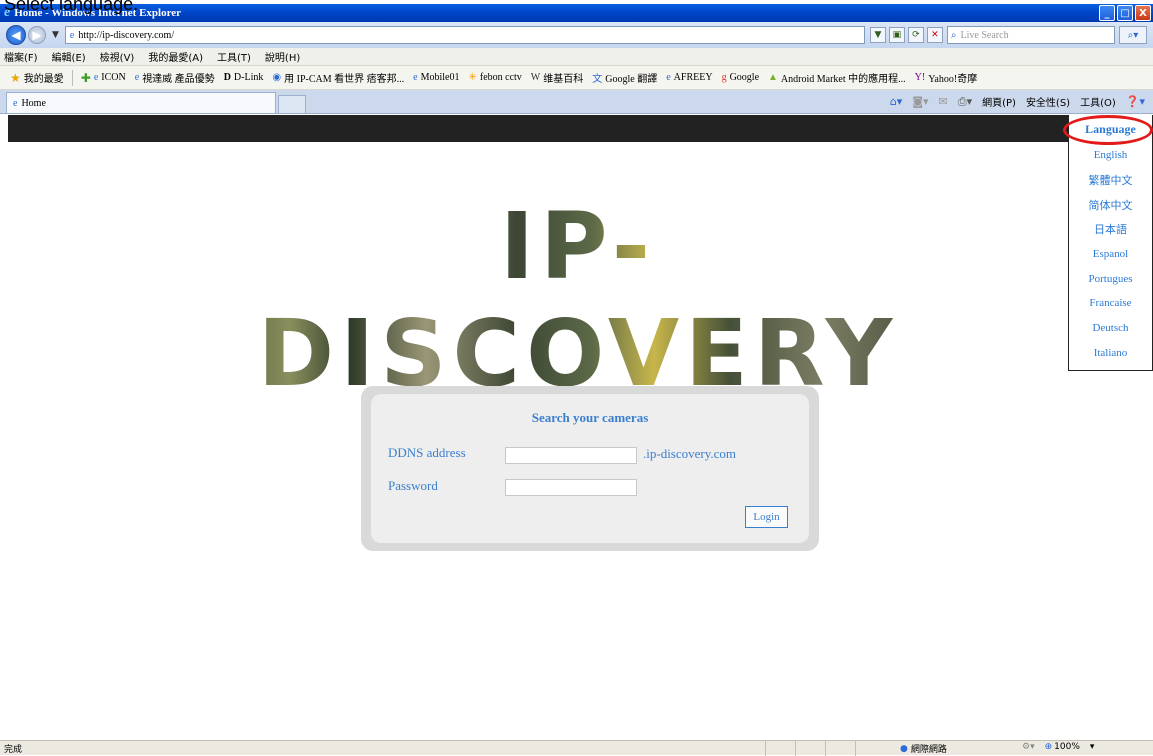 The width and height of the screenshot is (1153, 756). Describe the element at coordinates (55, 35) in the screenshot. I see `history-dropdown-icon: ▼` at that location.